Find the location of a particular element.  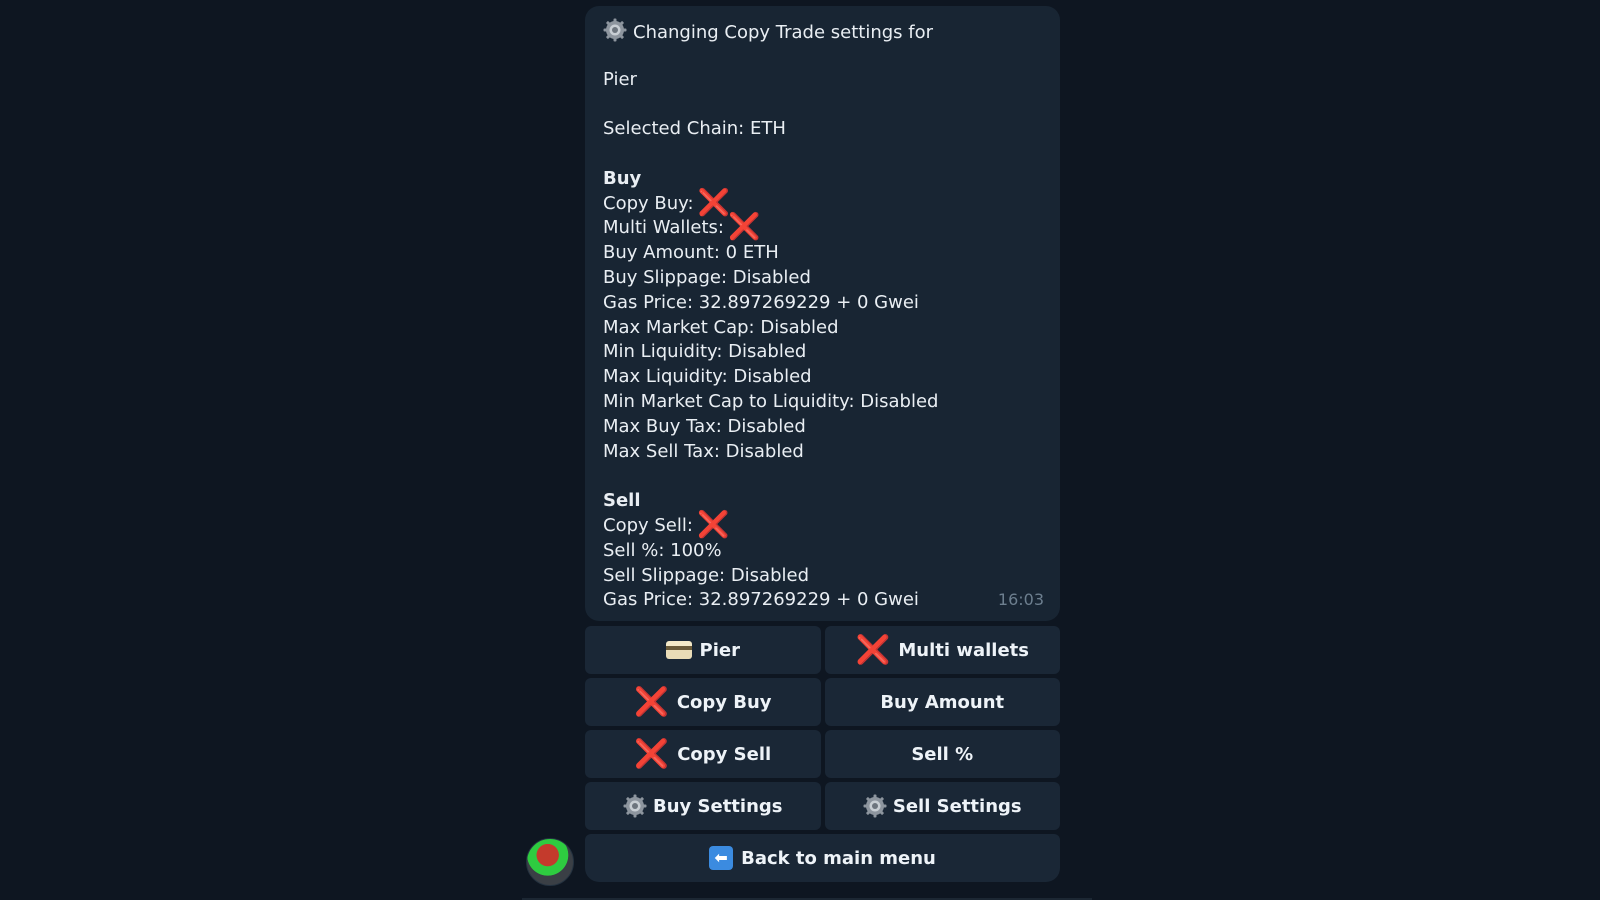

message-header: Changing Copy Trade settings for is located at coordinates (822, 30).